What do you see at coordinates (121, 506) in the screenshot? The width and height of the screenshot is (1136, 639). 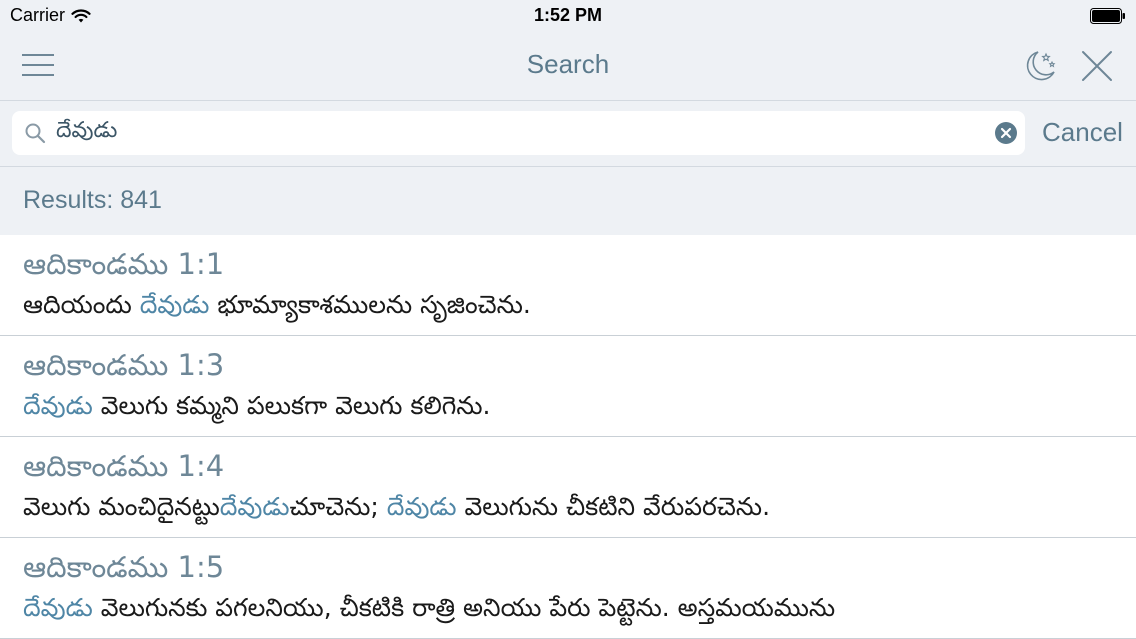 I see `verse-text-part: వెలుగు మంచిదైనట్టు` at bounding box center [121, 506].